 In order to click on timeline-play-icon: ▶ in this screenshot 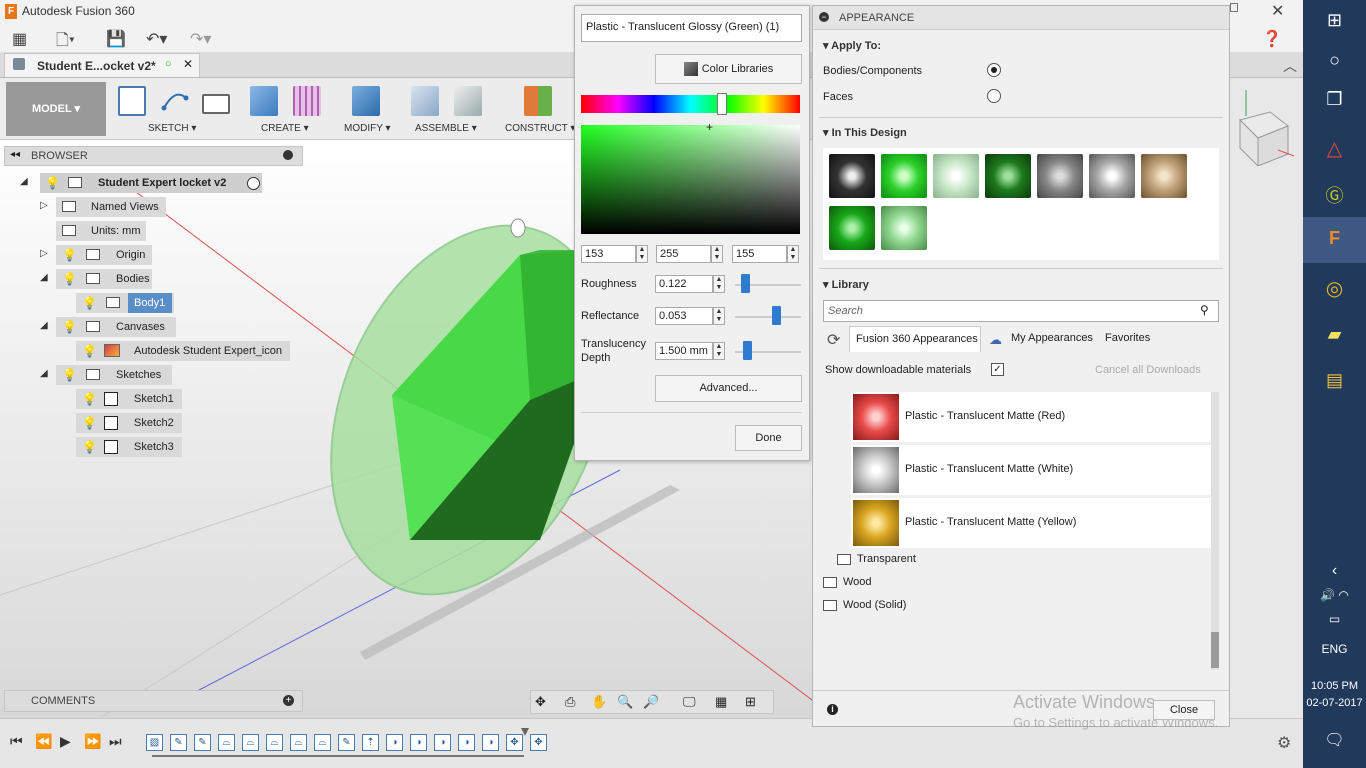, I will do `click(65, 741)`.